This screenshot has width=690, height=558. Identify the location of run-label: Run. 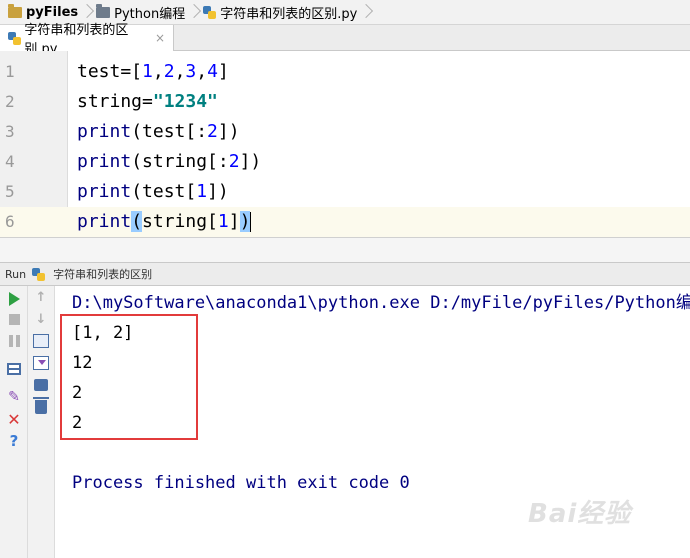
(16, 274).